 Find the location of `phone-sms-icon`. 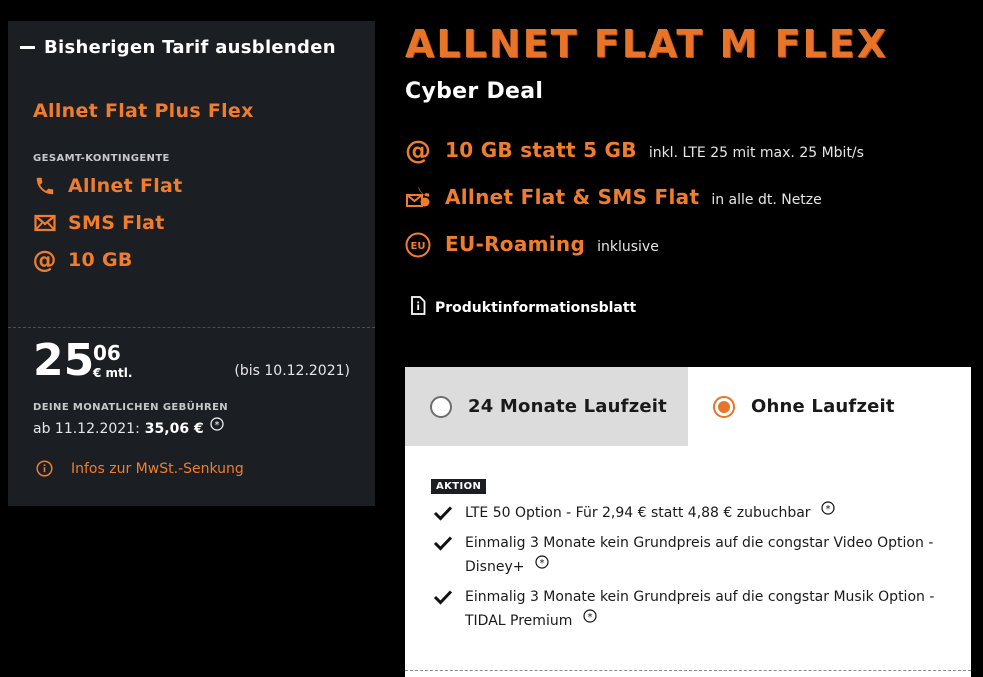

phone-sms-icon is located at coordinates (418, 198).